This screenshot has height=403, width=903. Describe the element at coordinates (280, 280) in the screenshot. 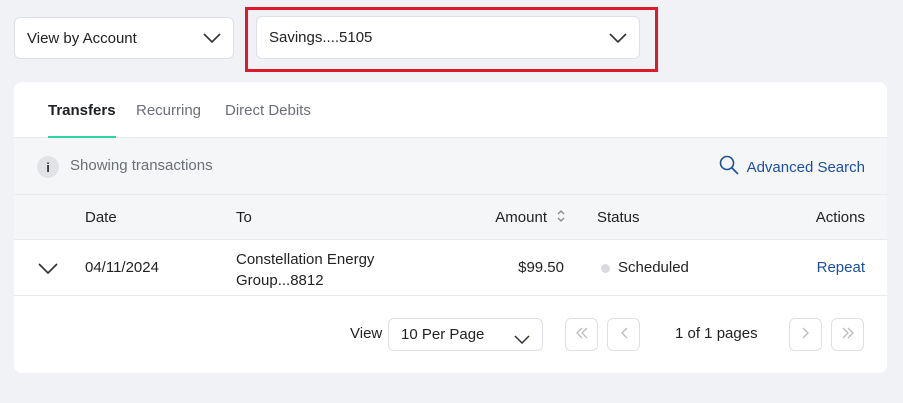

I see `row-to-line2: Group...8812` at that location.